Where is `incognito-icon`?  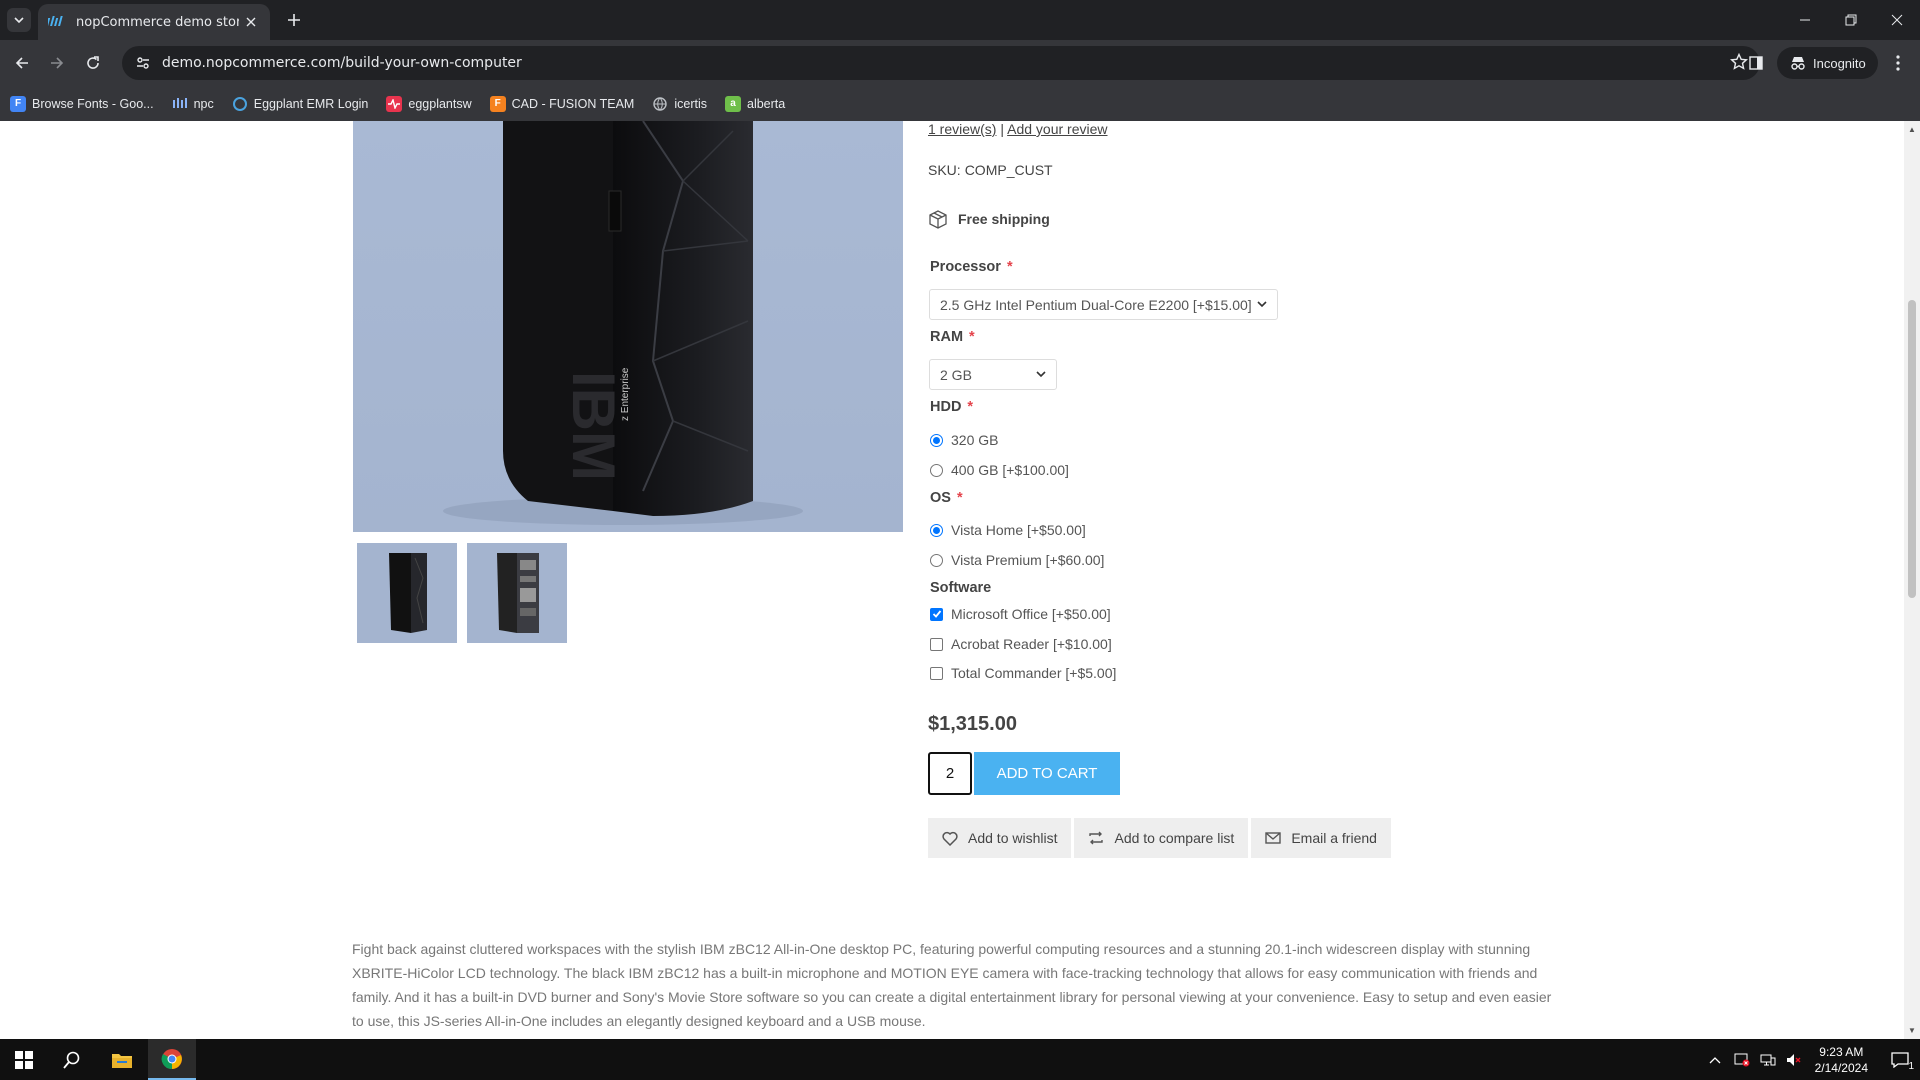
incognito-icon is located at coordinates (1798, 63).